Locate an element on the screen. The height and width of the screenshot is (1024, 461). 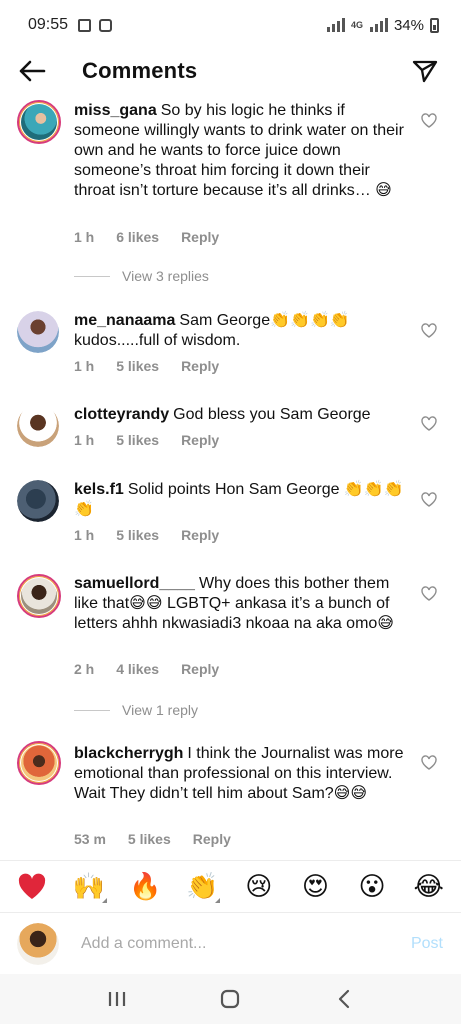
recent-apps-icon is located at coordinates (116, 999).